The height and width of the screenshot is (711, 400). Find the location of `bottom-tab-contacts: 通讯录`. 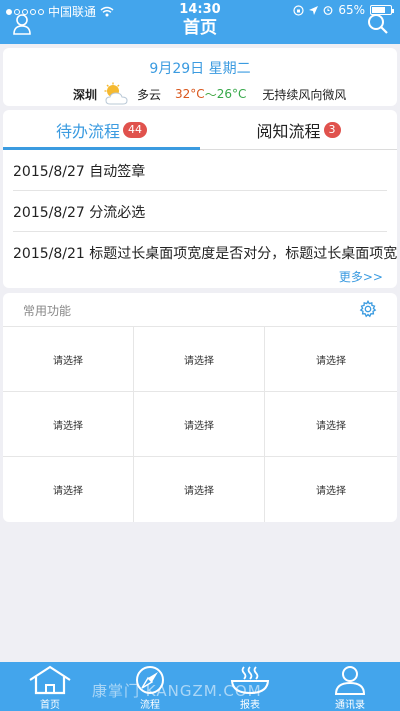

bottom-tab-contacts: 通讯录 is located at coordinates (350, 686).